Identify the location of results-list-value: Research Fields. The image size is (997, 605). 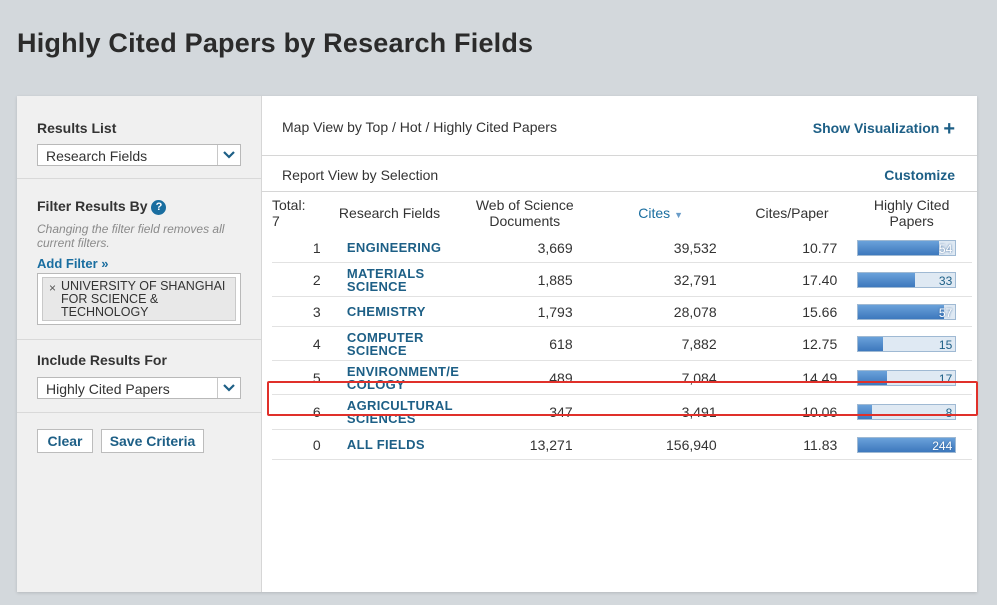
(97, 156).